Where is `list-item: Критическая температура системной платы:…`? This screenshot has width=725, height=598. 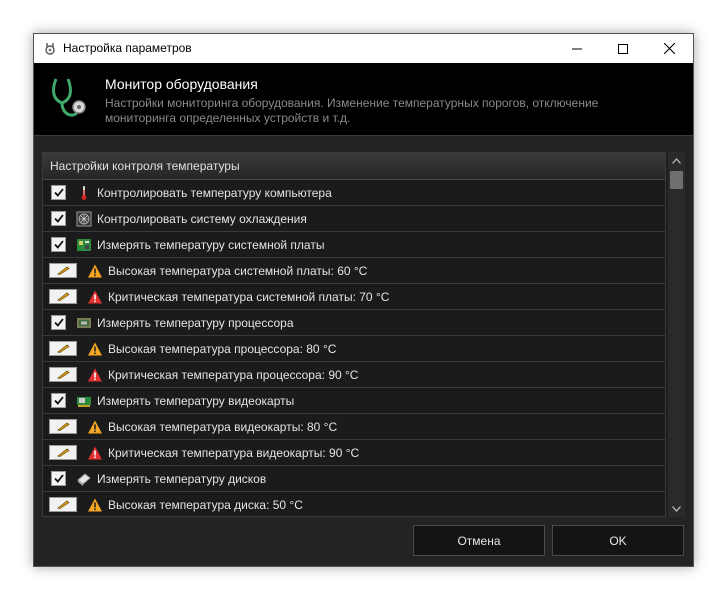
list-item: Критическая температура системной платы:… is located at coordinates (354, 297).